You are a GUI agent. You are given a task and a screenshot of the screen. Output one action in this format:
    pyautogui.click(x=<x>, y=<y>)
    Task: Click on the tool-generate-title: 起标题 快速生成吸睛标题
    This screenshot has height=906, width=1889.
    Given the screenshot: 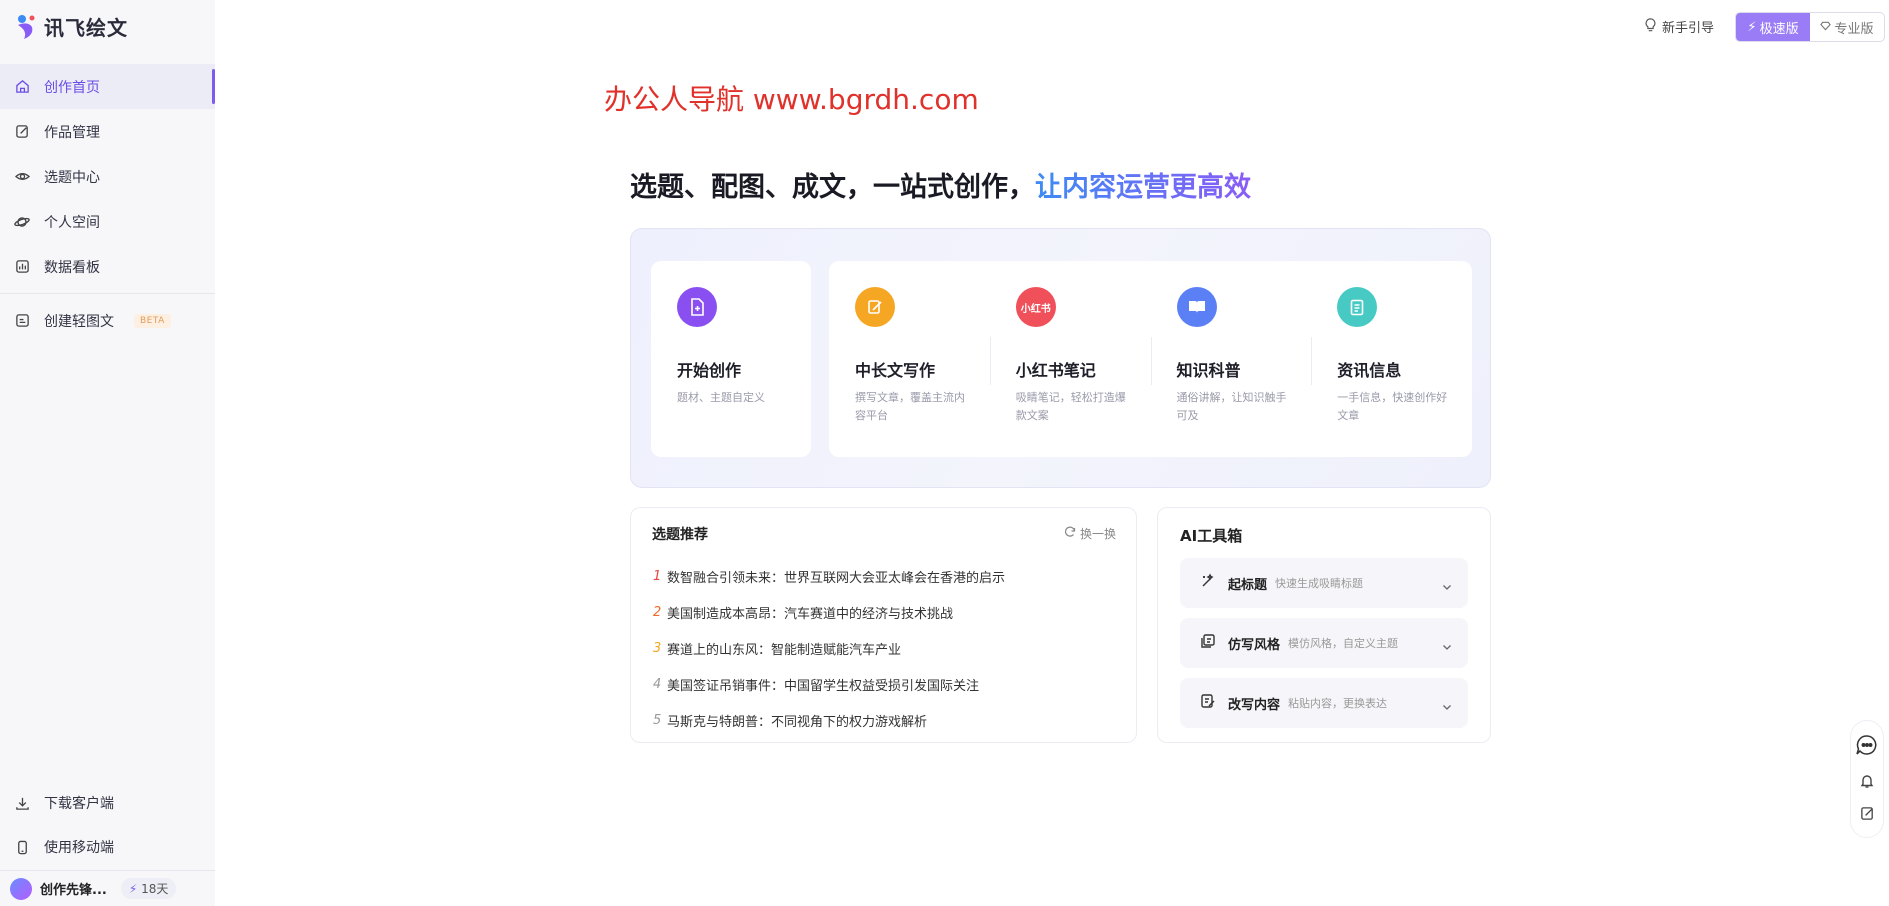 What is the action you would take?
    pyautogui.click(x=1324, y=583)
    